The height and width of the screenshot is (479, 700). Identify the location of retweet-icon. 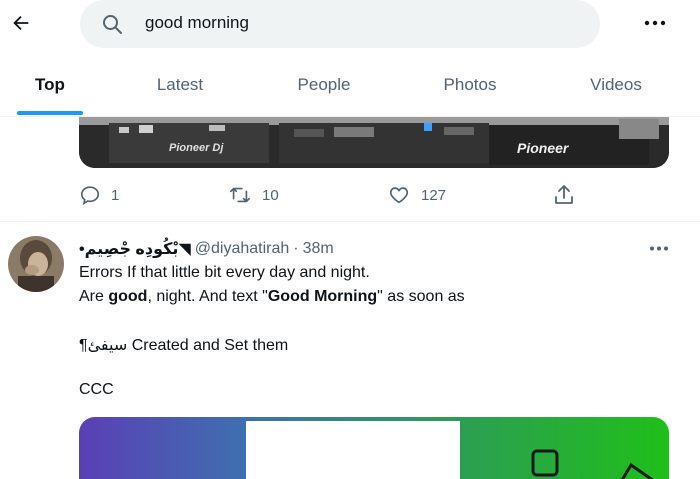
(240, 195).